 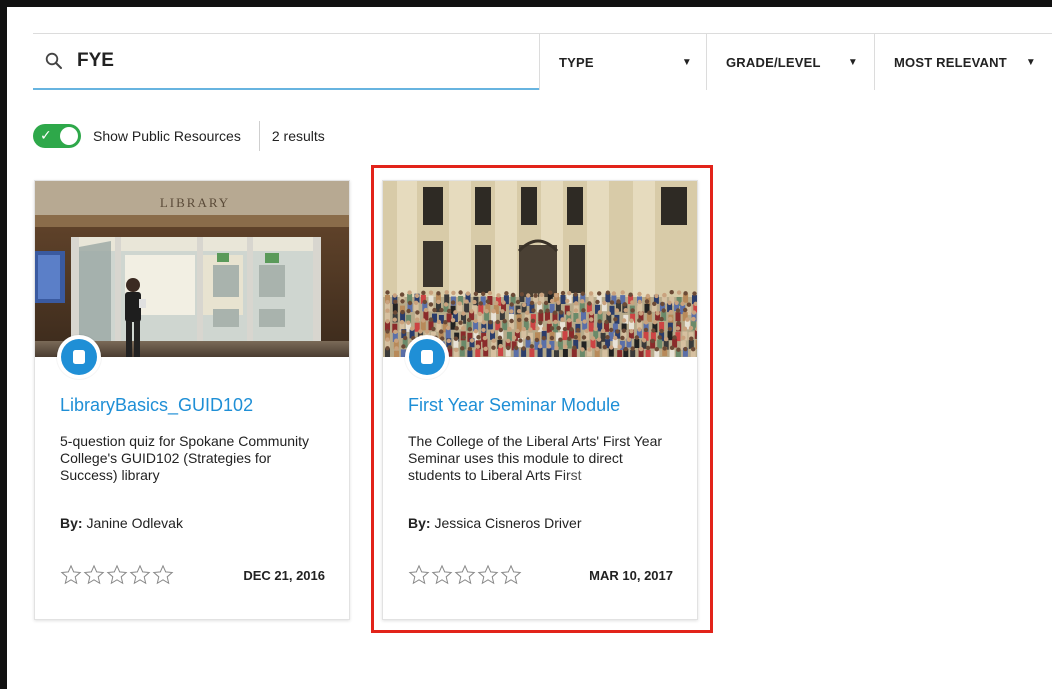 What do you see at coordinates (419, 523) in the screenshot?
I see `author-prefix: By:` at bounding box center [419, 523].